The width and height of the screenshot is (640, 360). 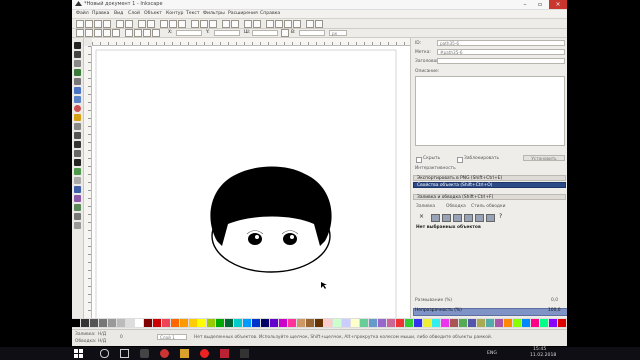 What do you see at coordinates (525, 4) in the screenshot?
I see `minimize-button: –` at bounding box center [525, 4].